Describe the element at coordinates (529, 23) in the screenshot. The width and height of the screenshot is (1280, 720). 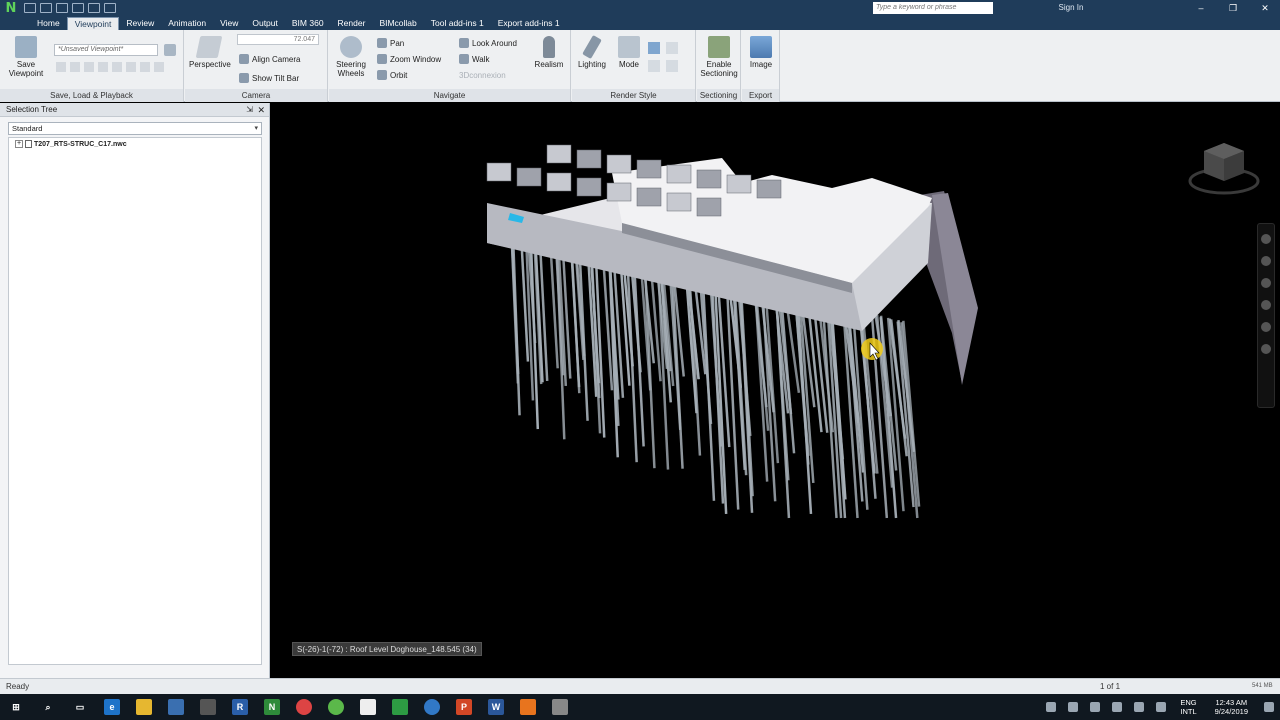
I see `tab-export-addins: Export add-ins 1` at that location.